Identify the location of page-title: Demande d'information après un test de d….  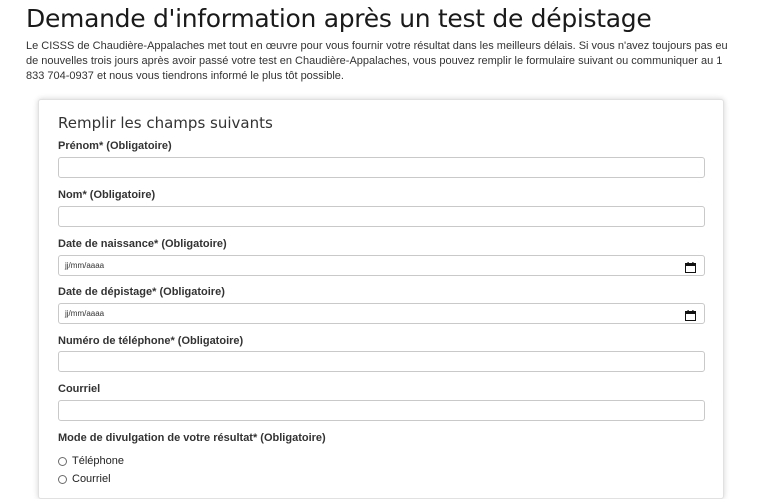
(339, 18).